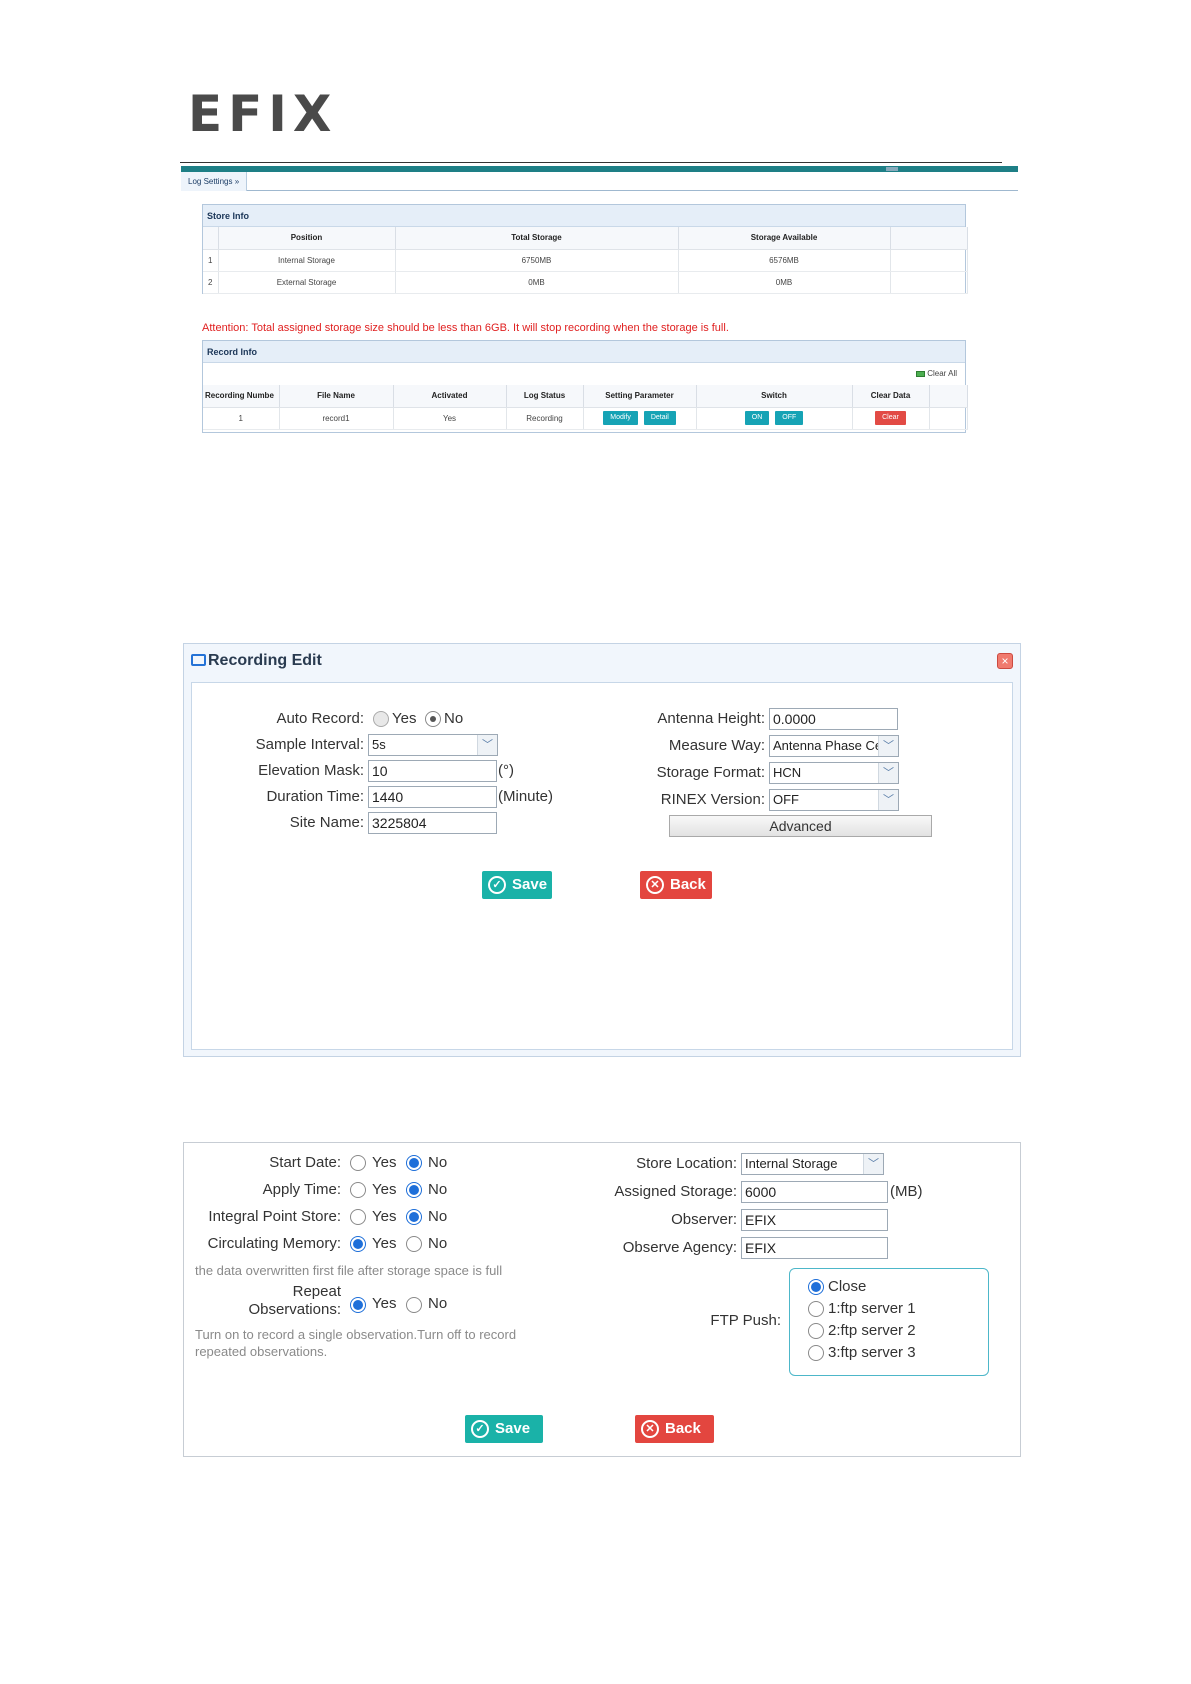 The height and width of the screenshot is (1684, 1191). I want to click on observer-label: Observer:, so click(704, 1219).